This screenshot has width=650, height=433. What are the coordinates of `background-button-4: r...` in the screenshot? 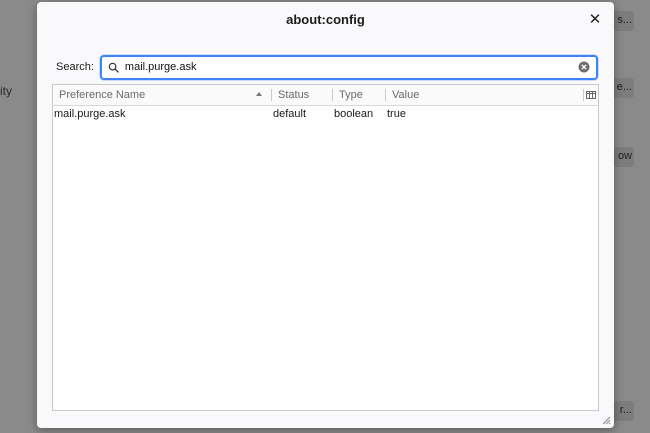 It's located at (623, 411).